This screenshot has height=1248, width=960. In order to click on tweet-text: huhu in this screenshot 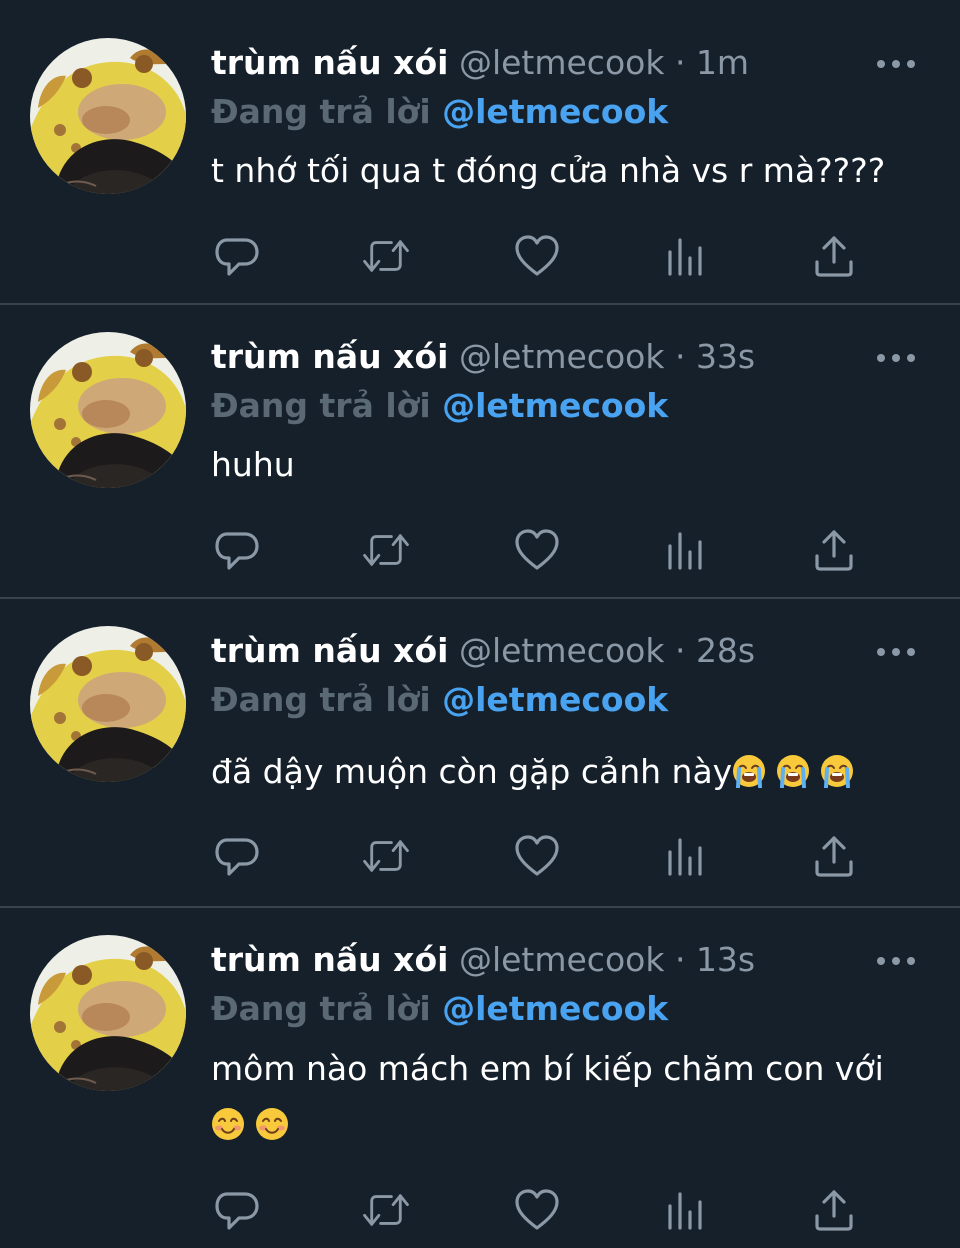, I will do `click(571, 465)`.